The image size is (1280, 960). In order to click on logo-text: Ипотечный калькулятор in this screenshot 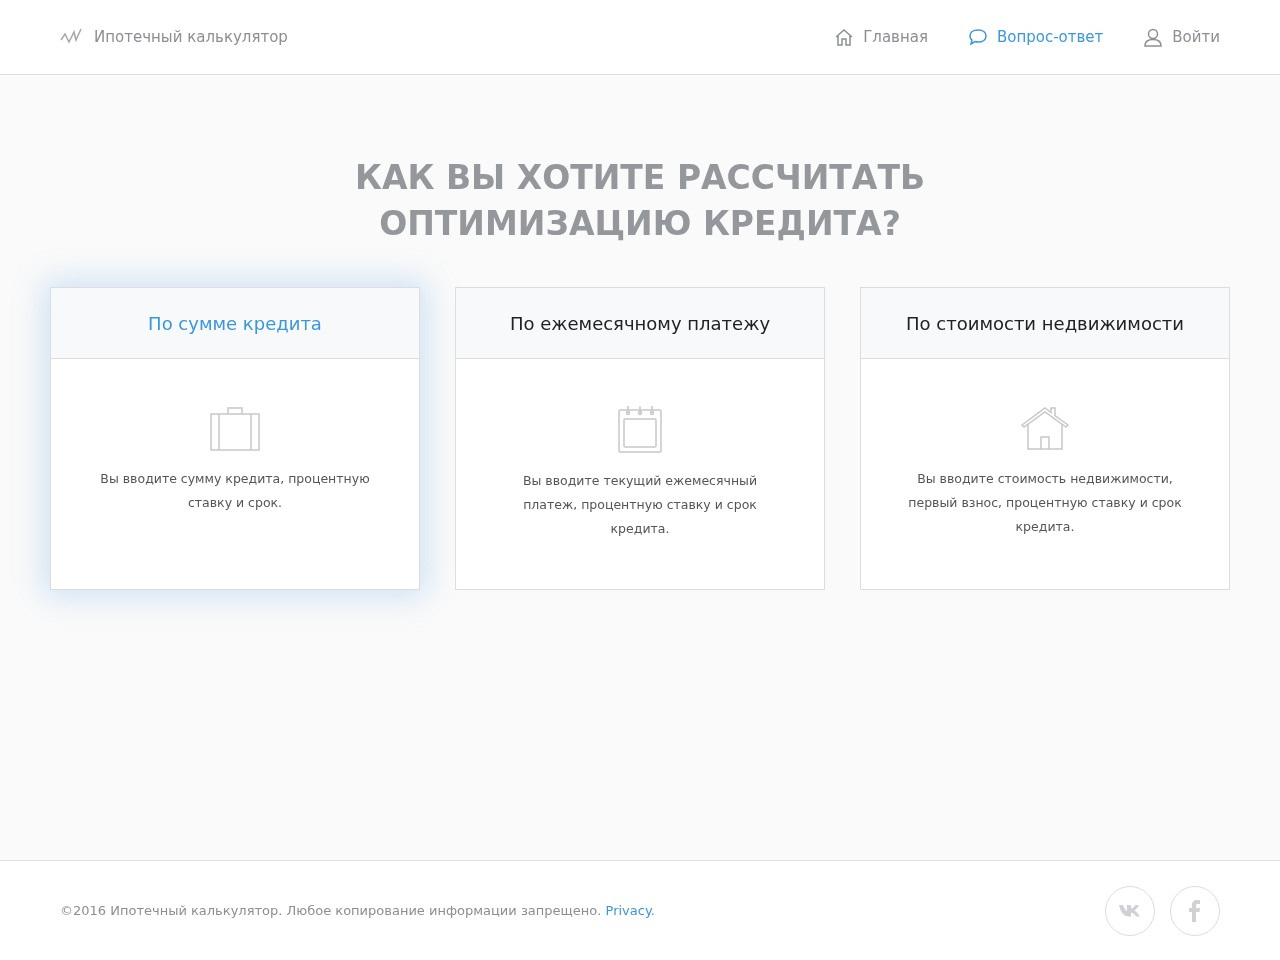, I will do `click(191, 37)`.